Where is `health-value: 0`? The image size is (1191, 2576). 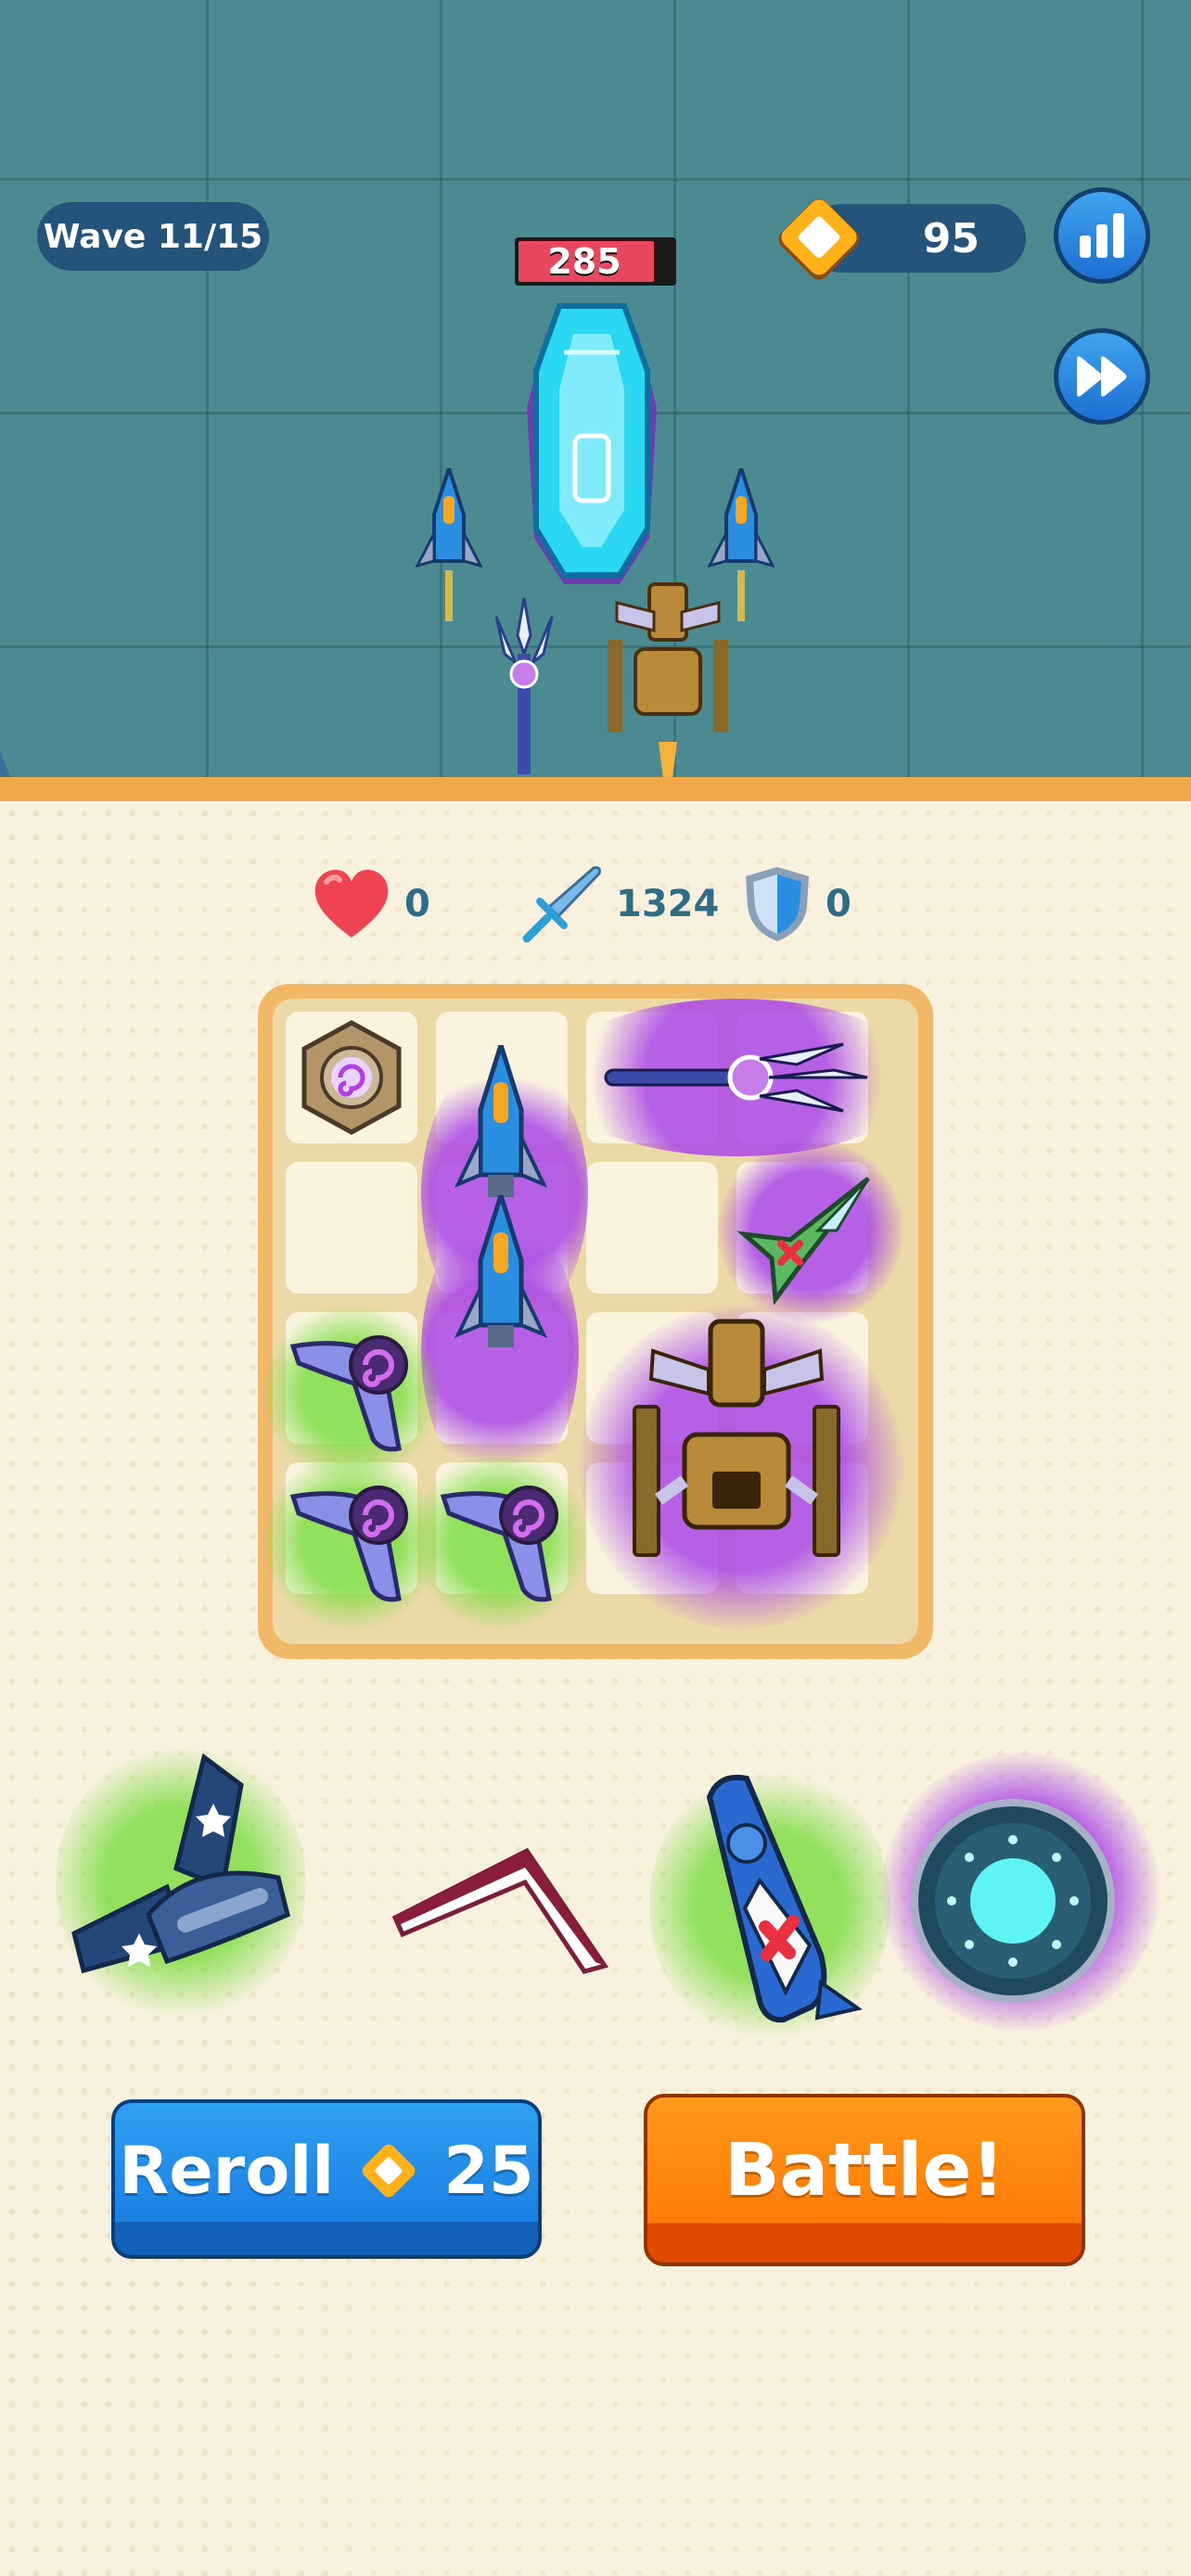
health-value: 0 is located at coordinates (417, 904).